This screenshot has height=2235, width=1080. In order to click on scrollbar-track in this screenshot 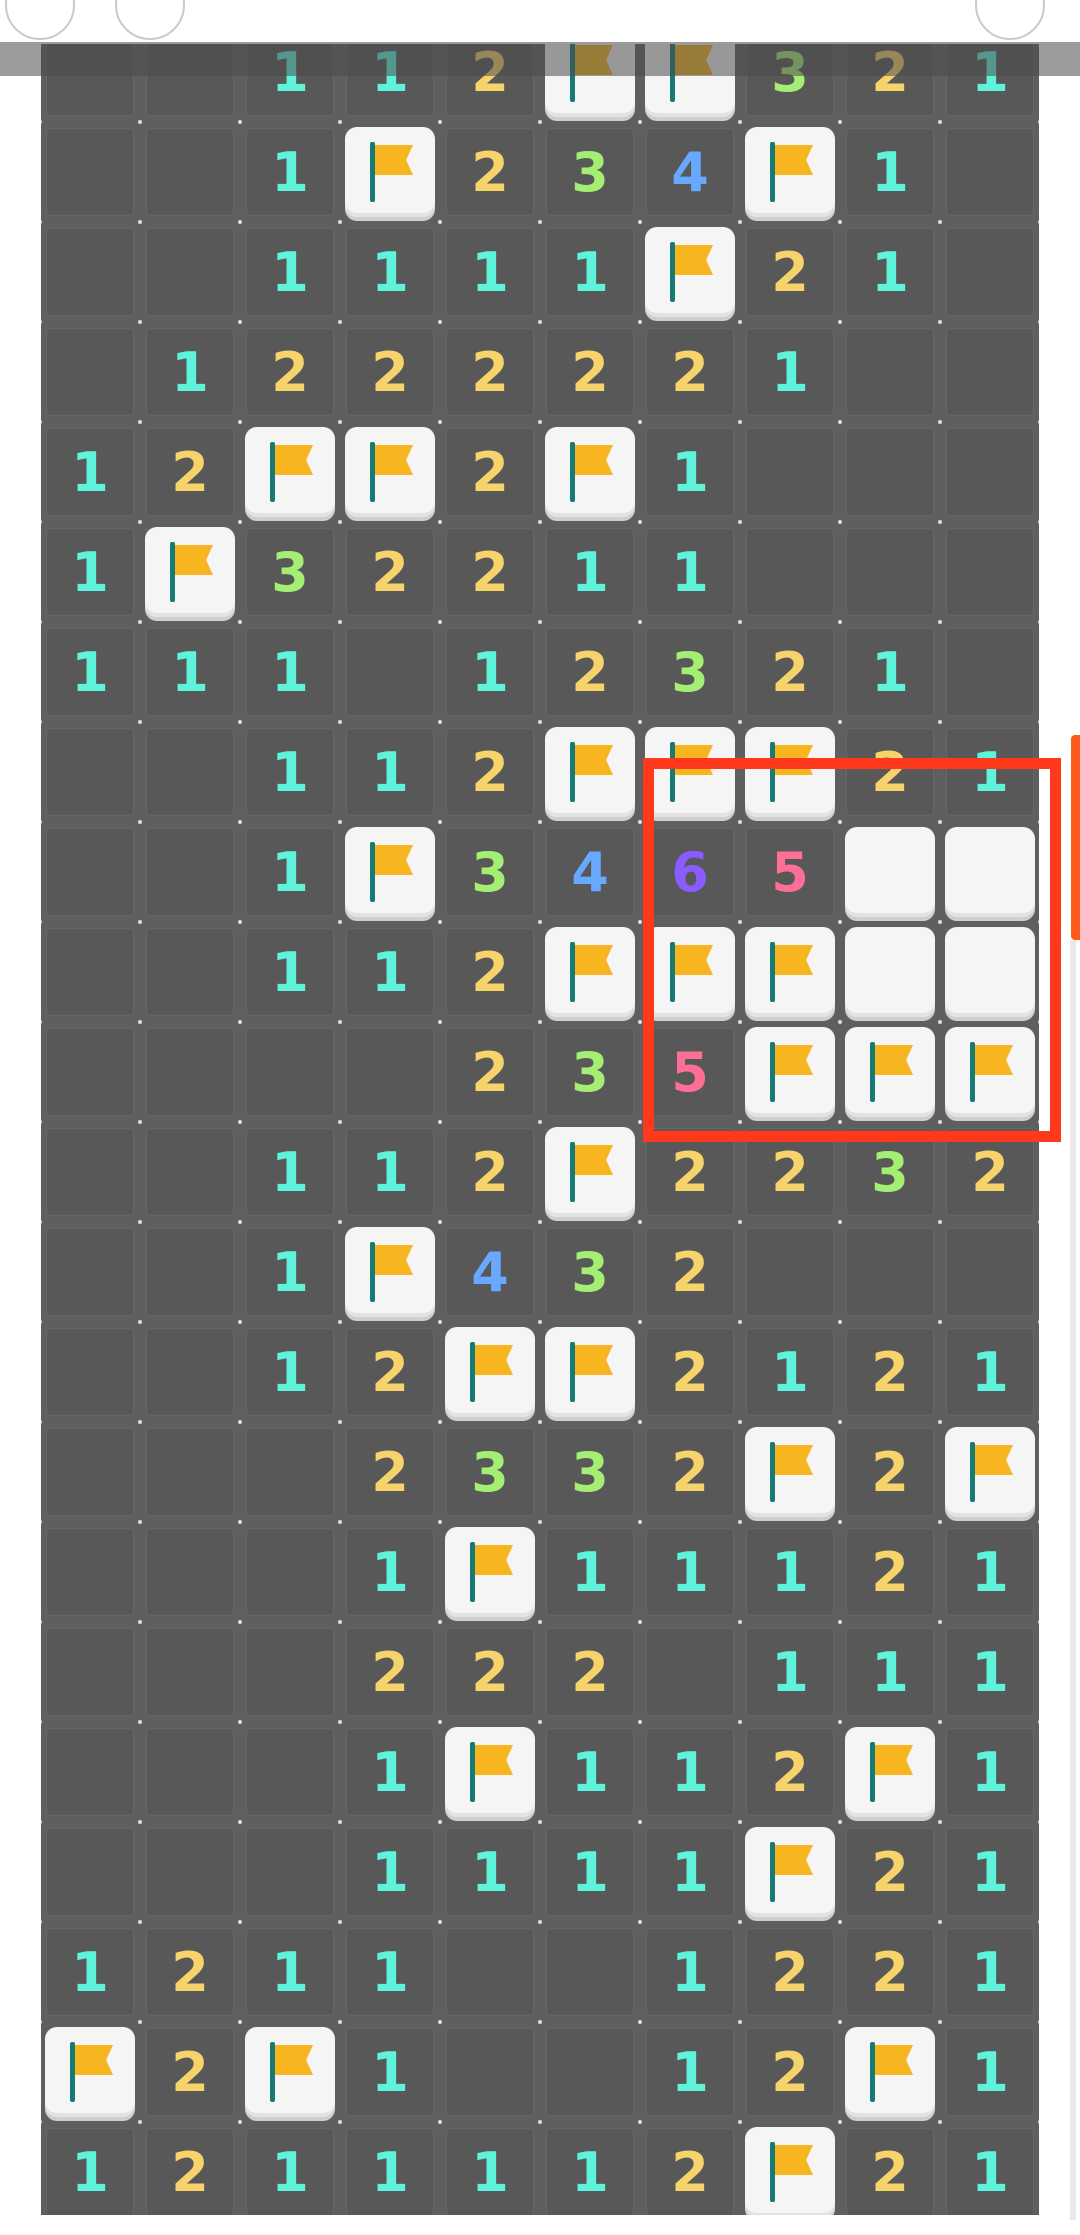, I will do `click(1073, 1580)`.